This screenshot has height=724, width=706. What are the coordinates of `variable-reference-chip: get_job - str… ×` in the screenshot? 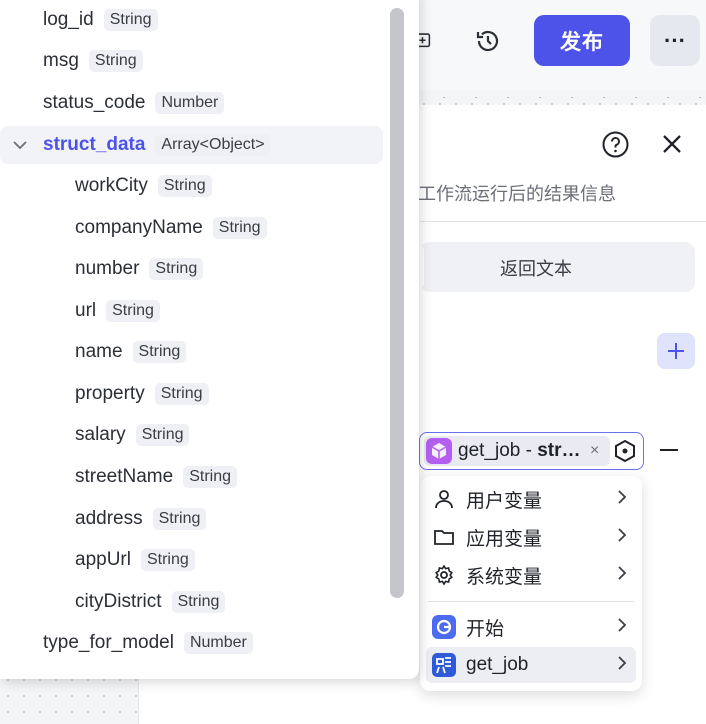 It's located at (517, 451).